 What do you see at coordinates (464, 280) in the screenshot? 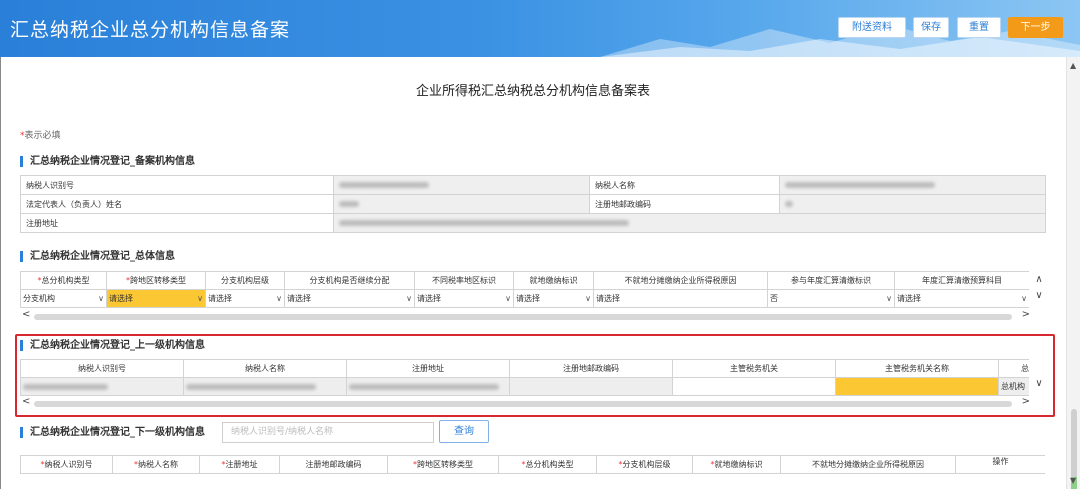
I see `column-header: 不同税率地区标识` at bounding box center [464, 280].